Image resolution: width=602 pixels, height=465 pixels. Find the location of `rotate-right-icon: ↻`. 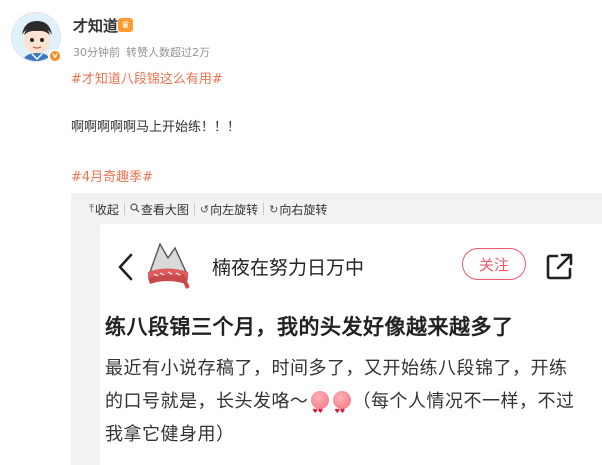

rotate-right-icon: ↻ is located at coordinates (274, 209).